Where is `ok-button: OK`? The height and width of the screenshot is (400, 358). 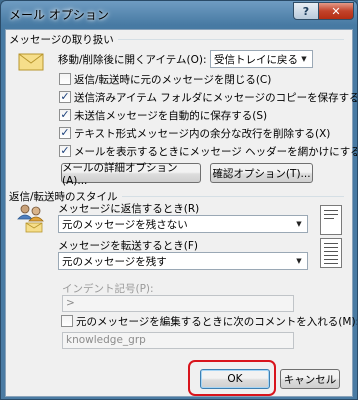 ok-button: OK is located at coordinates (235, 379).